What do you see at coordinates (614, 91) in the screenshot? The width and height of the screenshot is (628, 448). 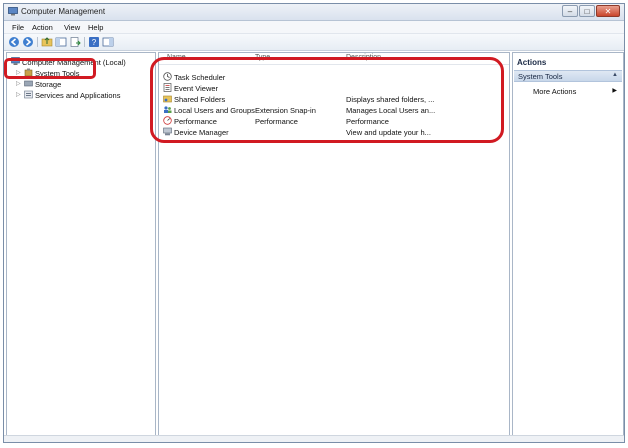 I see `submenu-arrow-icon: ▶` at bounding box center [614, 91].